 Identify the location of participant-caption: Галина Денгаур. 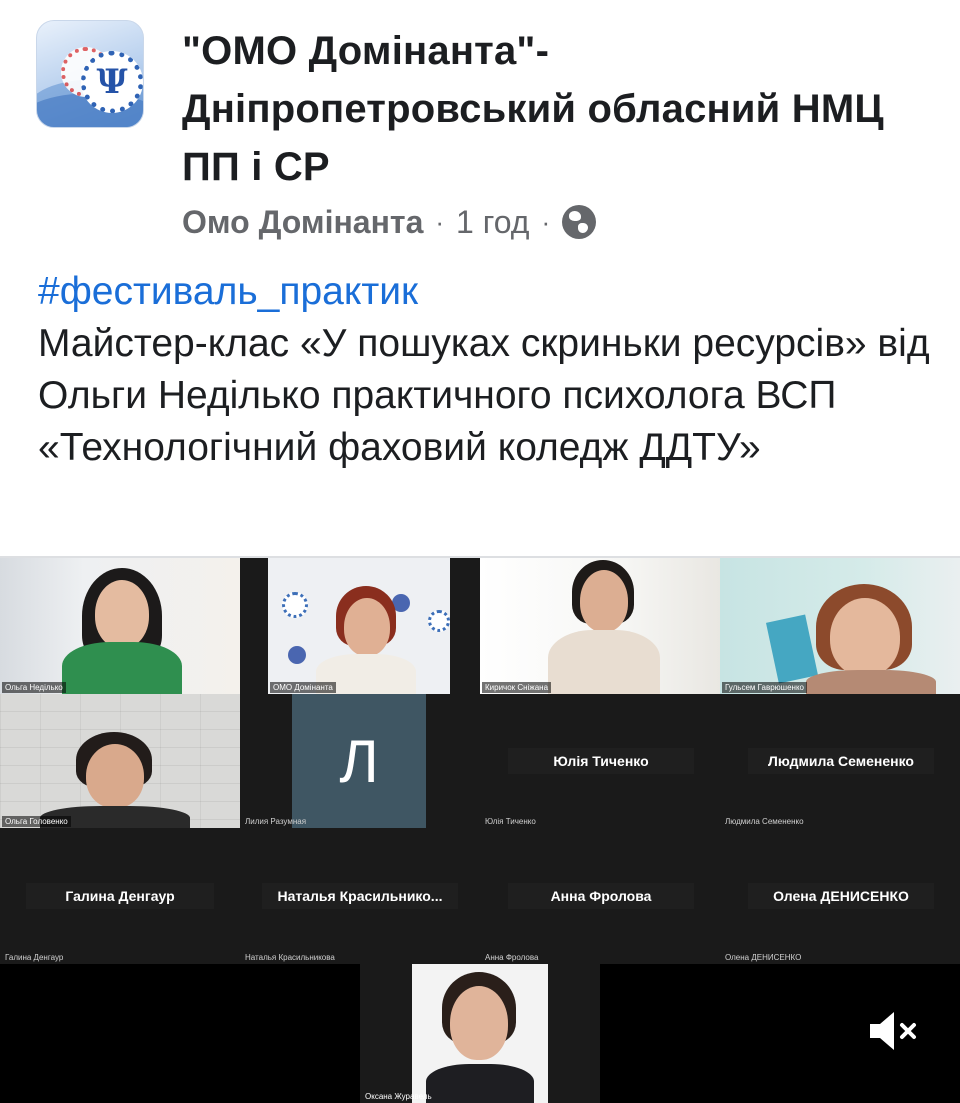
(34, 957).